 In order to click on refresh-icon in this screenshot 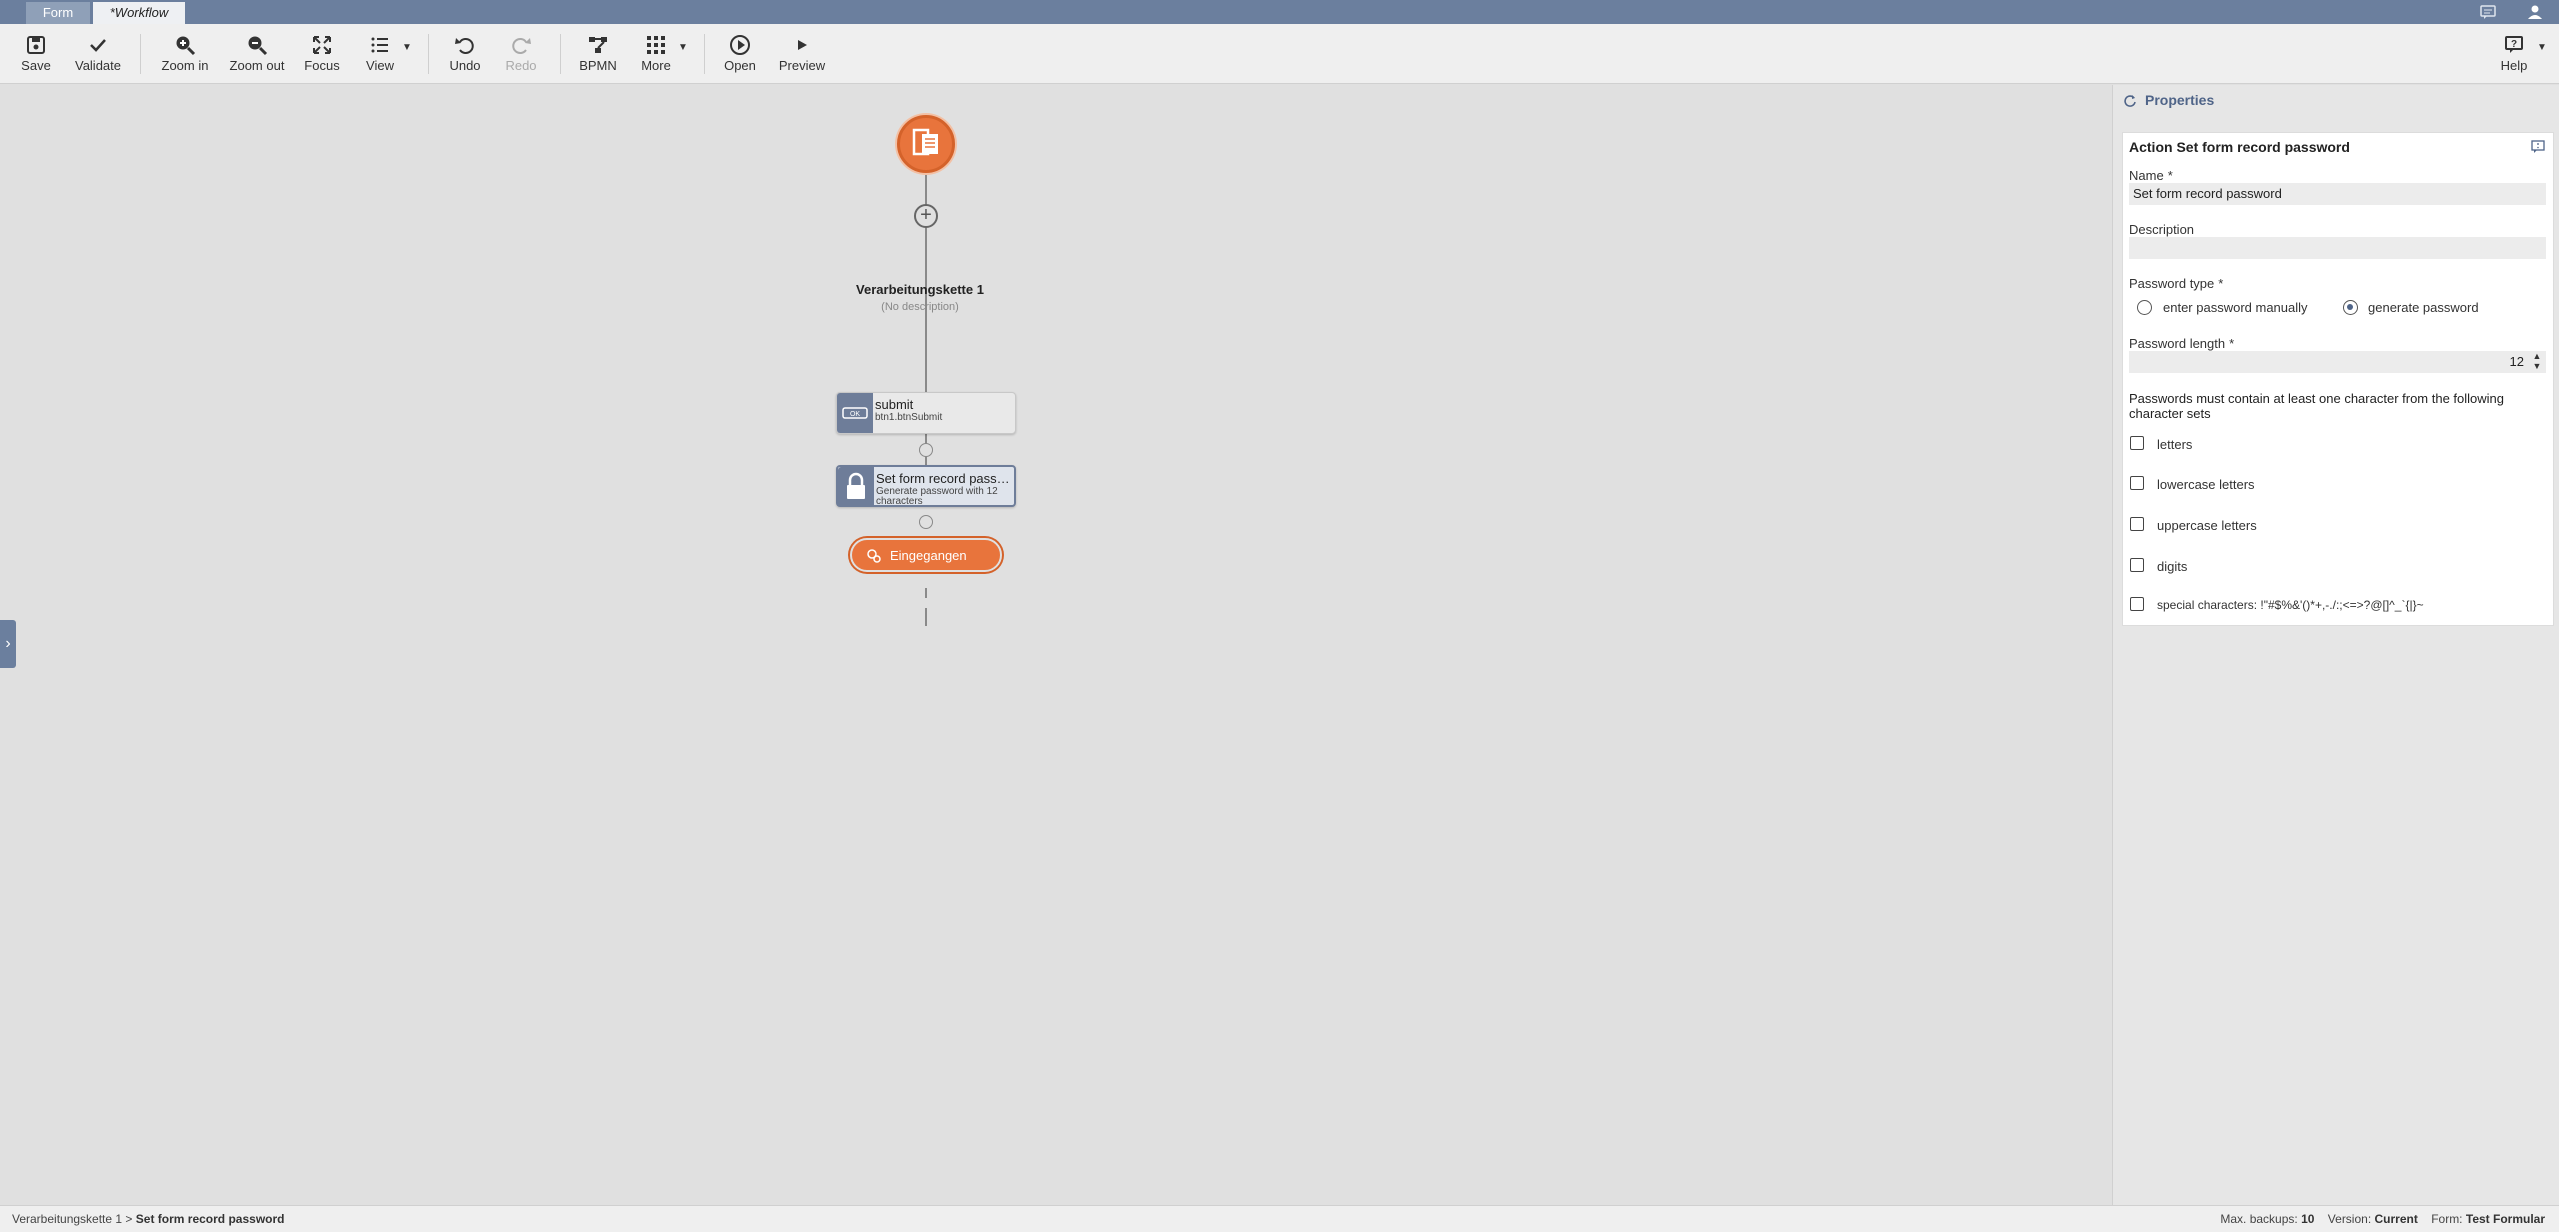, I will do `click(2130, 100)`.